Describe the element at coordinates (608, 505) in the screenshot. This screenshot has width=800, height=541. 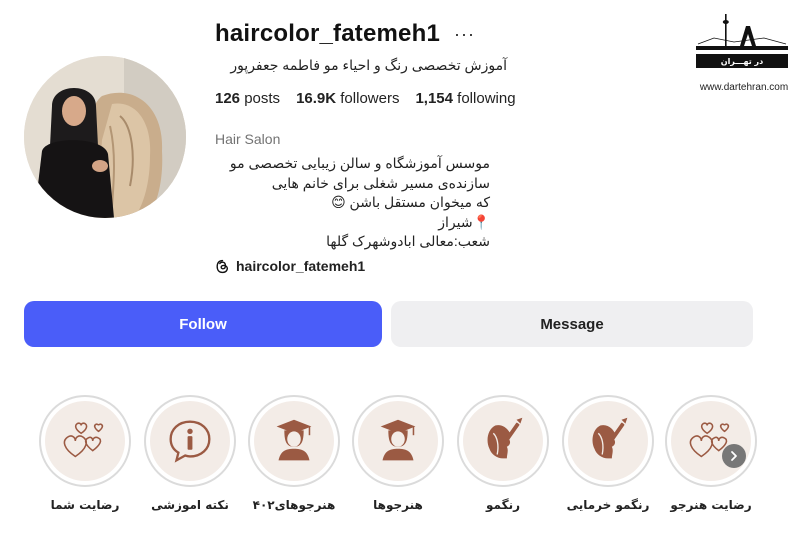
I see `highlight-label: رنگمو خرمایی` at that location.